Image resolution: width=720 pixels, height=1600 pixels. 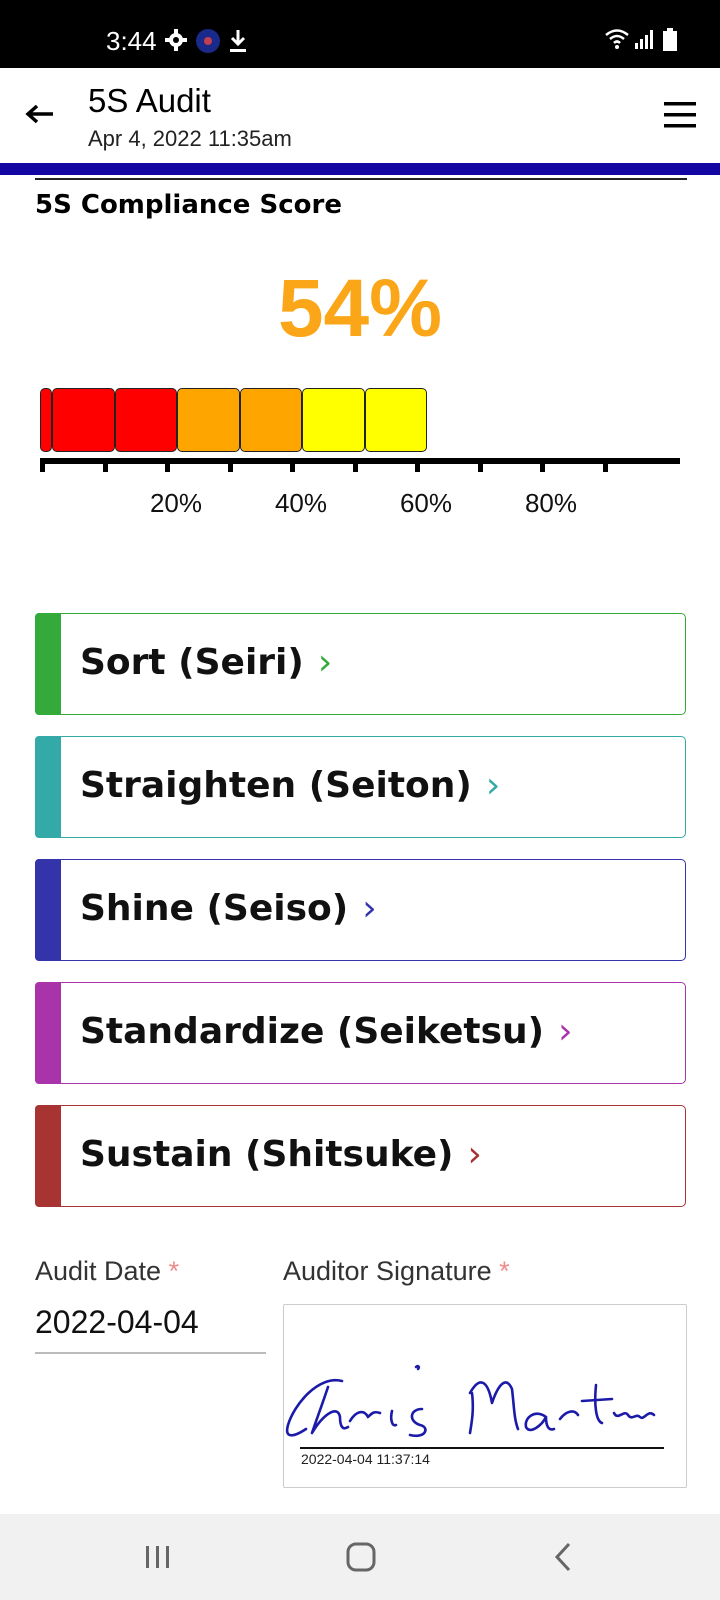 I want to click on header-accent-bar, so click(x=360, y=169).